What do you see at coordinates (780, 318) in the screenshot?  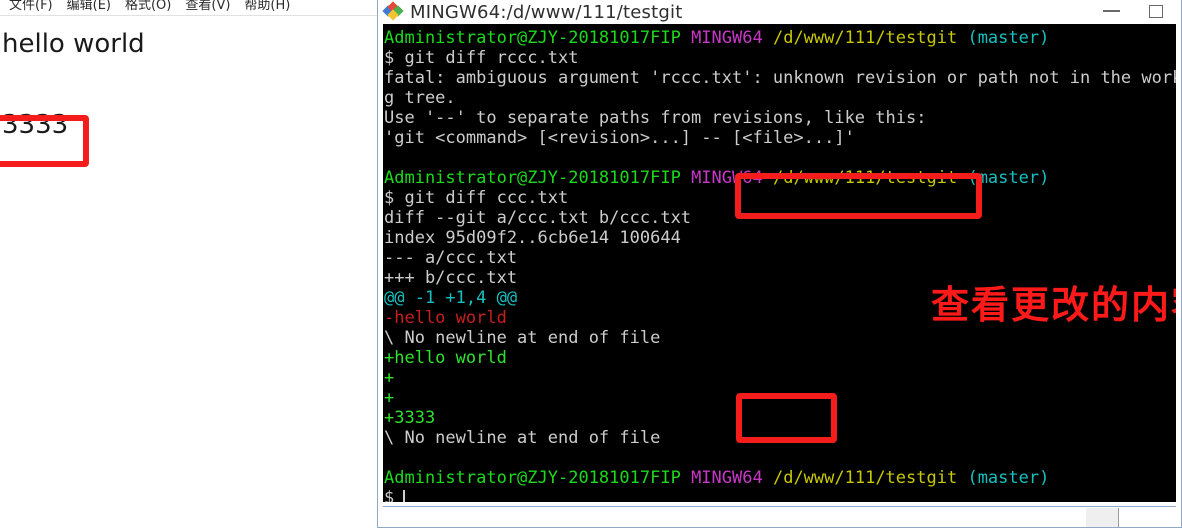 I see `terminal-line-del-1: -hello world` at bounding box center [780, 318].